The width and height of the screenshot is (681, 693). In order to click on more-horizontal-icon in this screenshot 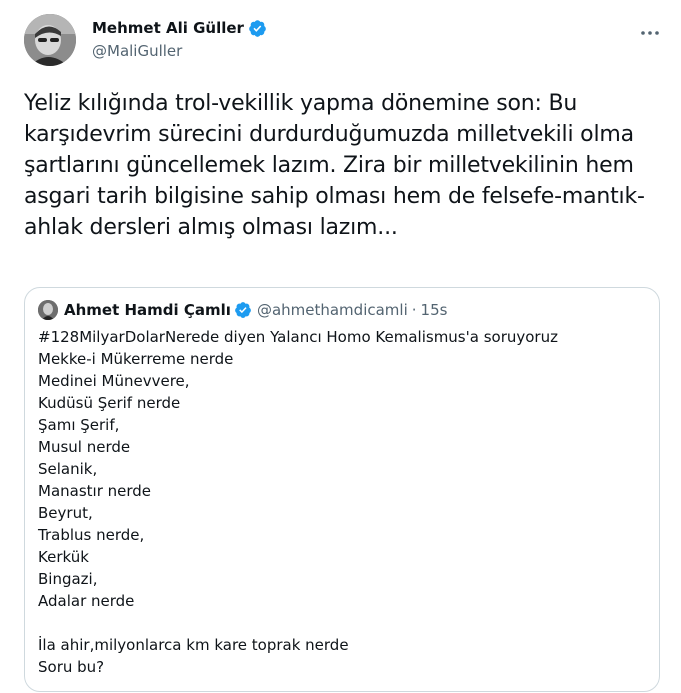, I will do `click(650, 30)`.